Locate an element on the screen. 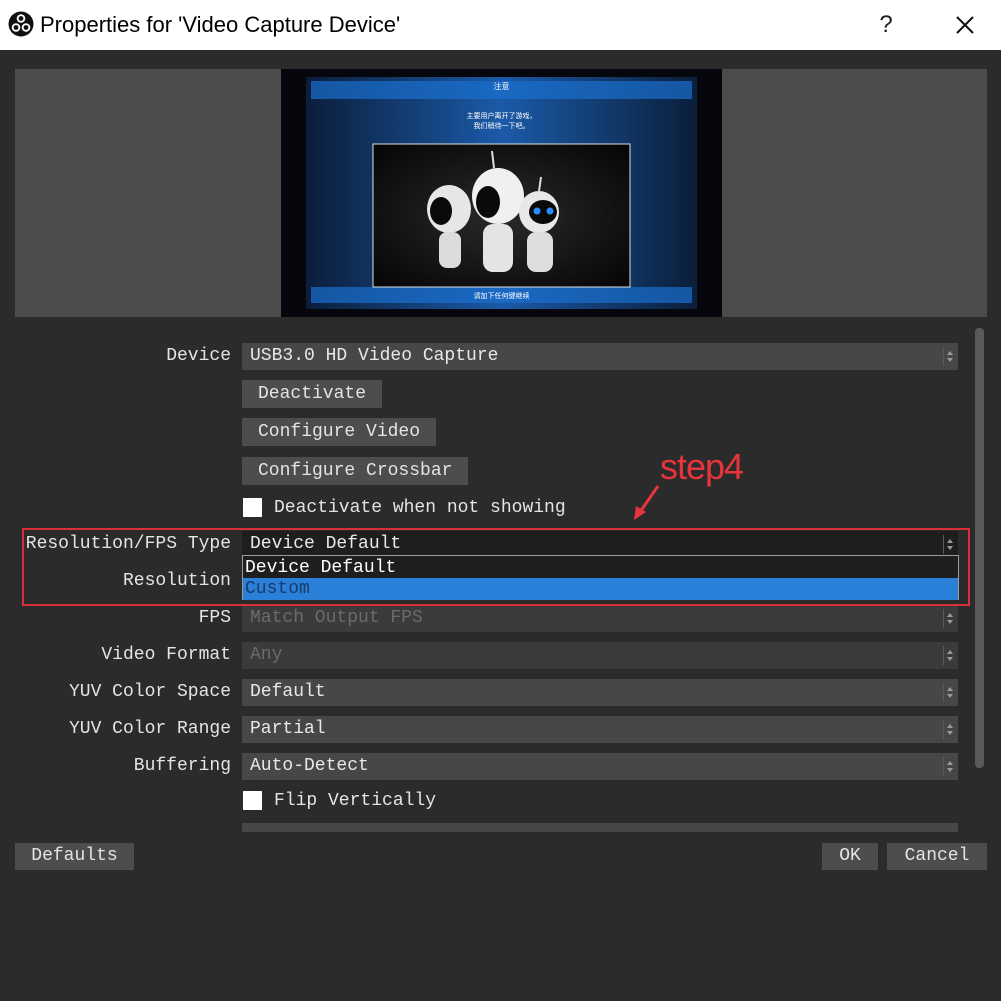 This screenshot has height=1001, width=1001. checkbox-label: Flip Vertically is located at coordinates (355, 801).